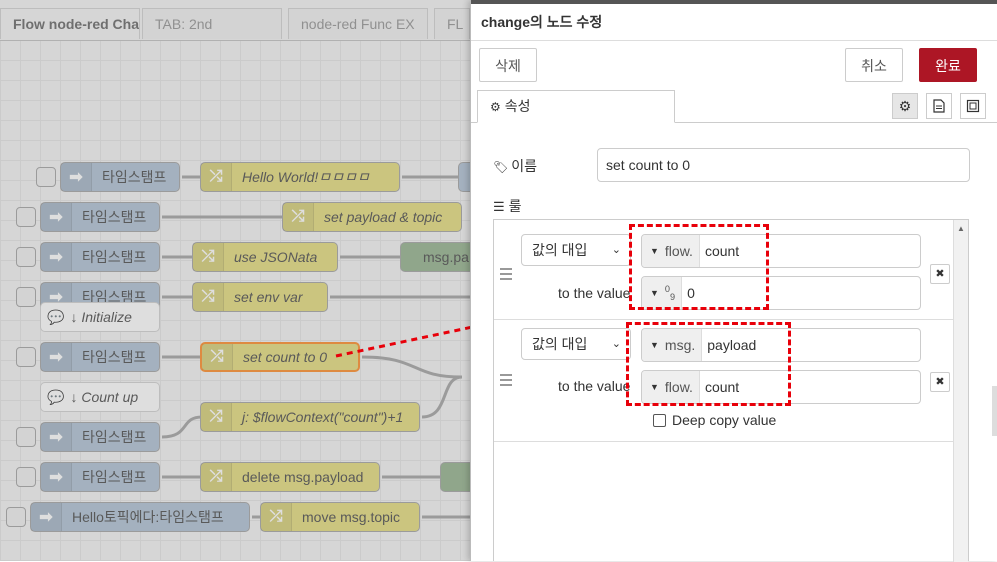 The width and height of the screenshot is (997, 562). What do you see at coordinates (724, 269) in the screenshot?
I see `rule-item: 값의 대입 ⌄ ▼ flow. count to the value ▼ 09 0 ✖` at bounding box center [724, 269].